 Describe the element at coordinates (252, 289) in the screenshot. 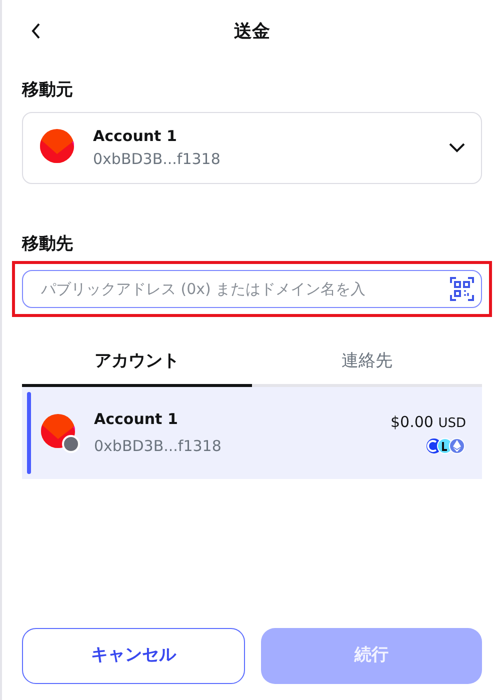

I see `address-field: パブリックアドレス (0x) またはドメイン名を入` at that location.